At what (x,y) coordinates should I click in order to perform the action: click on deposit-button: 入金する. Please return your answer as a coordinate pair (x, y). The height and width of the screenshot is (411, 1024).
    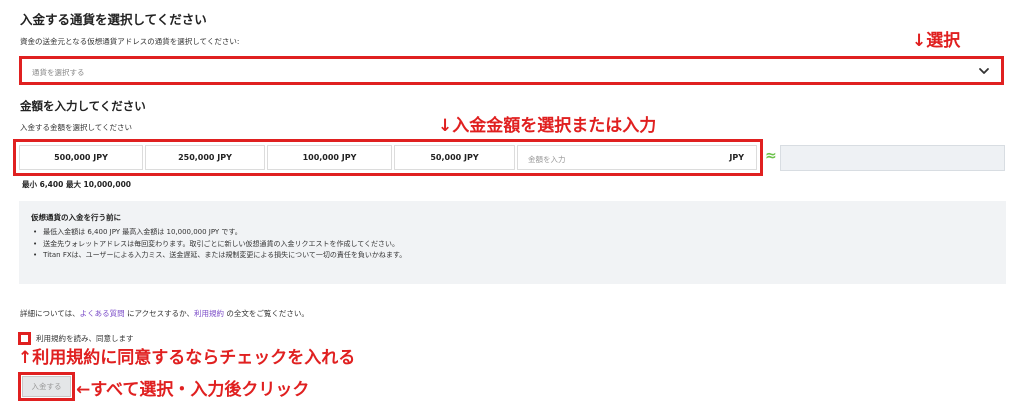
    Looking at the image, I should click on (46, 386).